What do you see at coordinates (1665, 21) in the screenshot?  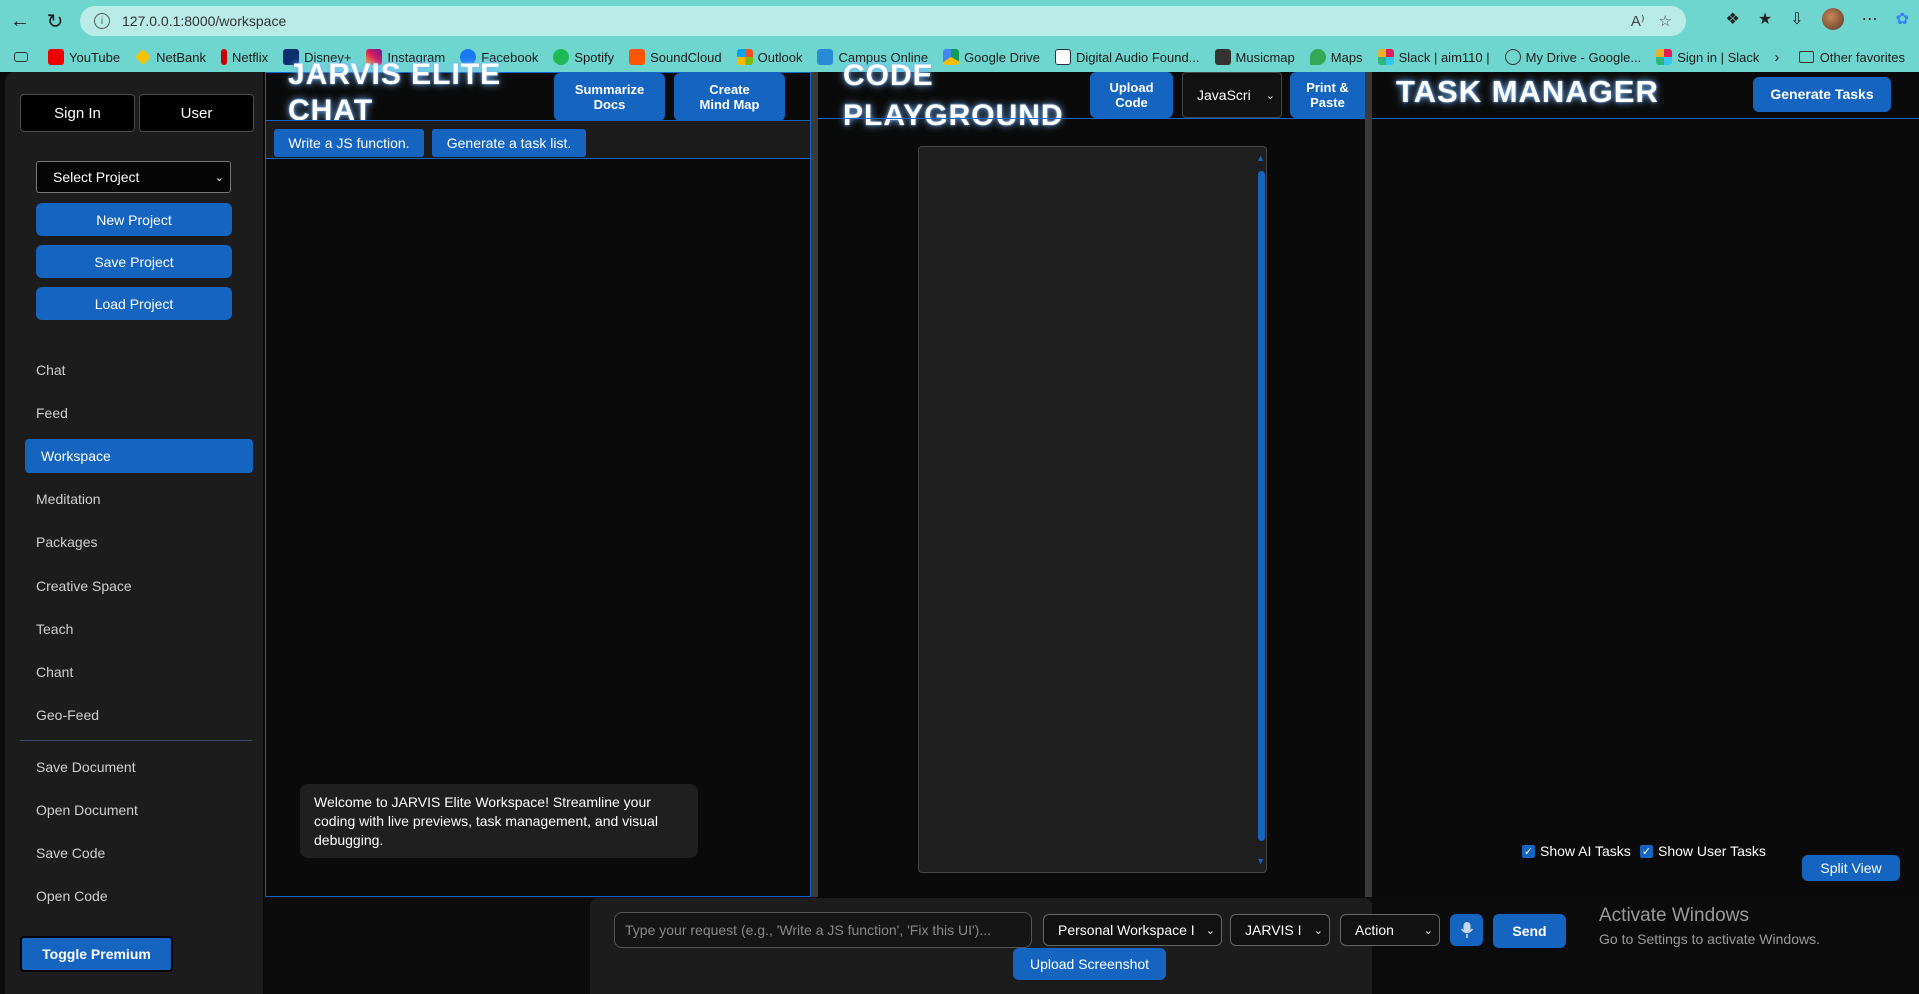 I see `favorite-star-icon: ☆` at bounding box center [1665, 21].